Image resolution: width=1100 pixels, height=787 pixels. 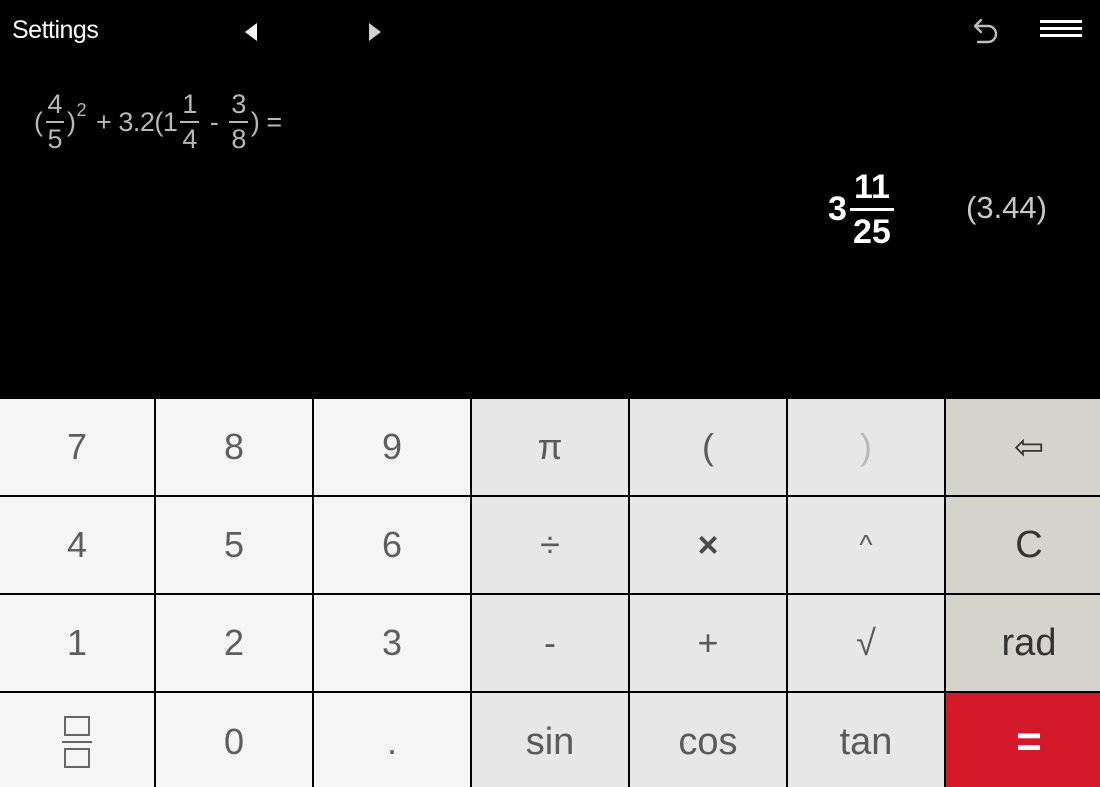 I want to click on key-sin: sin, so click(x=550, y=740).